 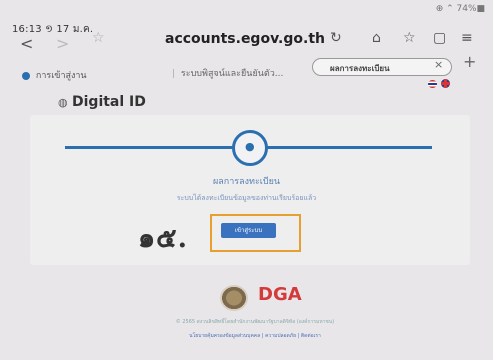 I want to click on progress-line-left, so click(x=149, y=147).